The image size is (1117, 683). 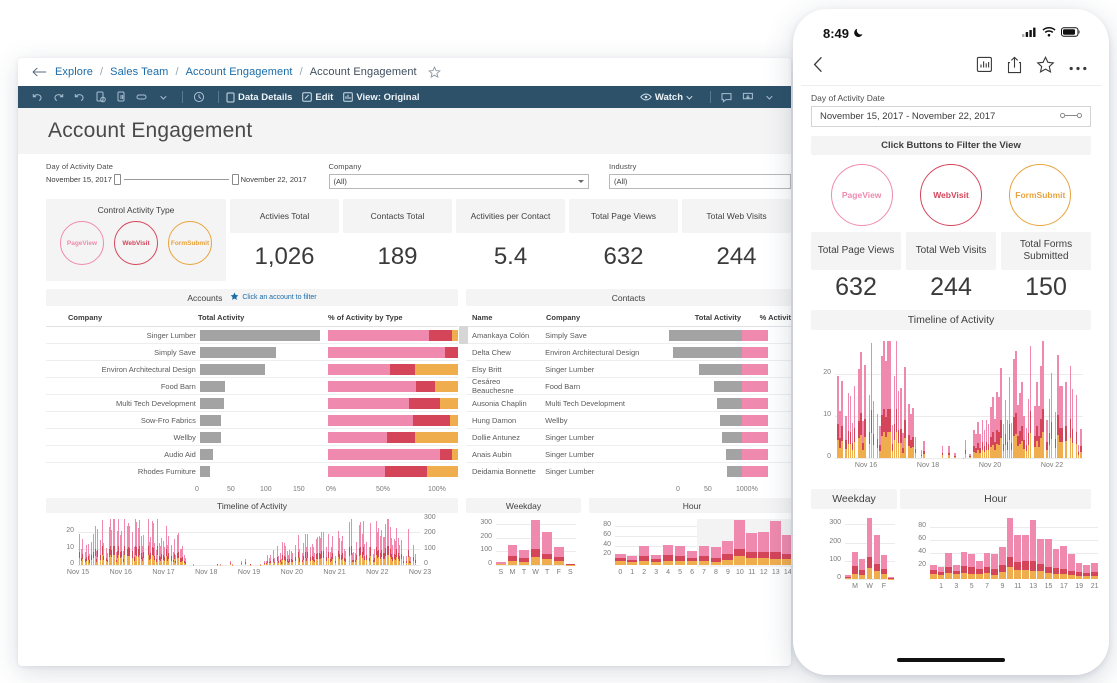 I want to click on date-slider-handle-end, so click(x=235, y=179).